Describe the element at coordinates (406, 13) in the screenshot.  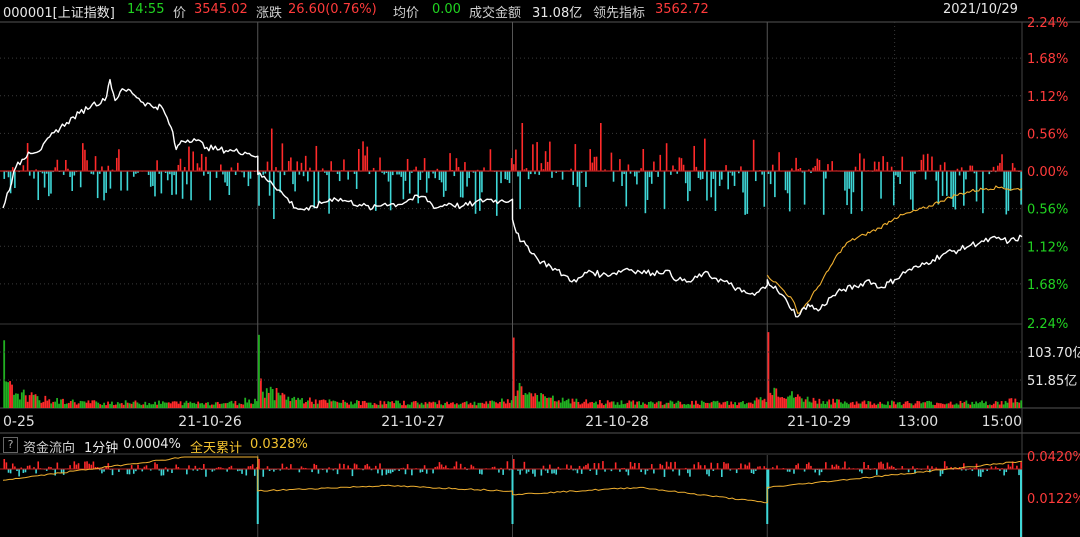
I see `avg-price-label: 均价` at that location.